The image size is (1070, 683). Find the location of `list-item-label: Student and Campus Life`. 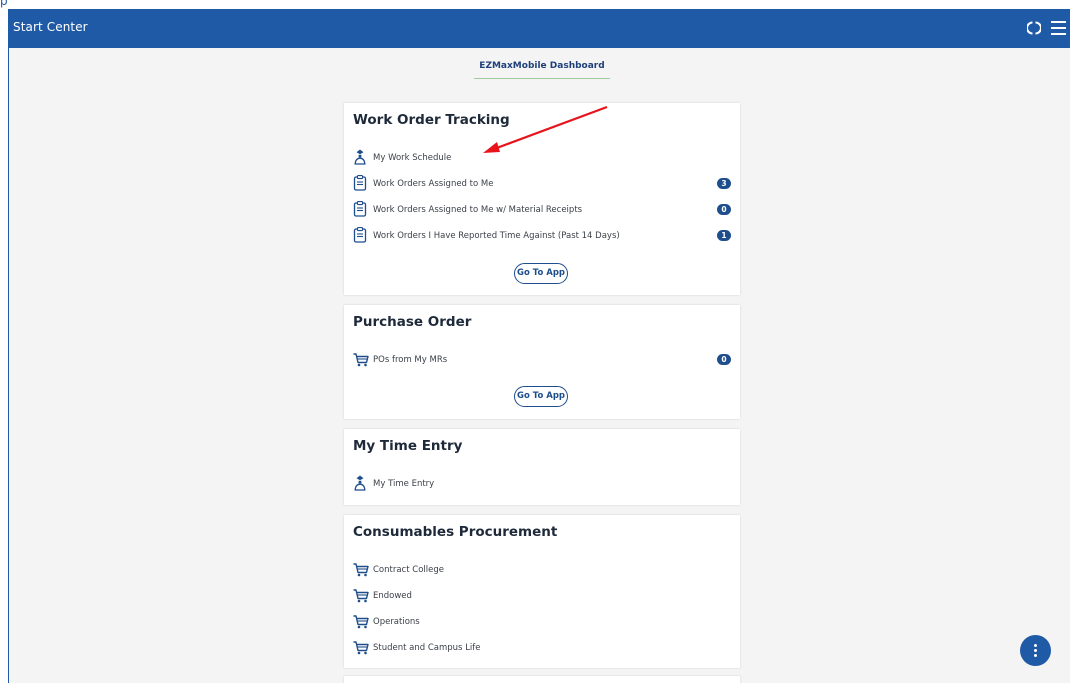

list-item-label: Student and Campus Life is located at coordinates (427, 648).